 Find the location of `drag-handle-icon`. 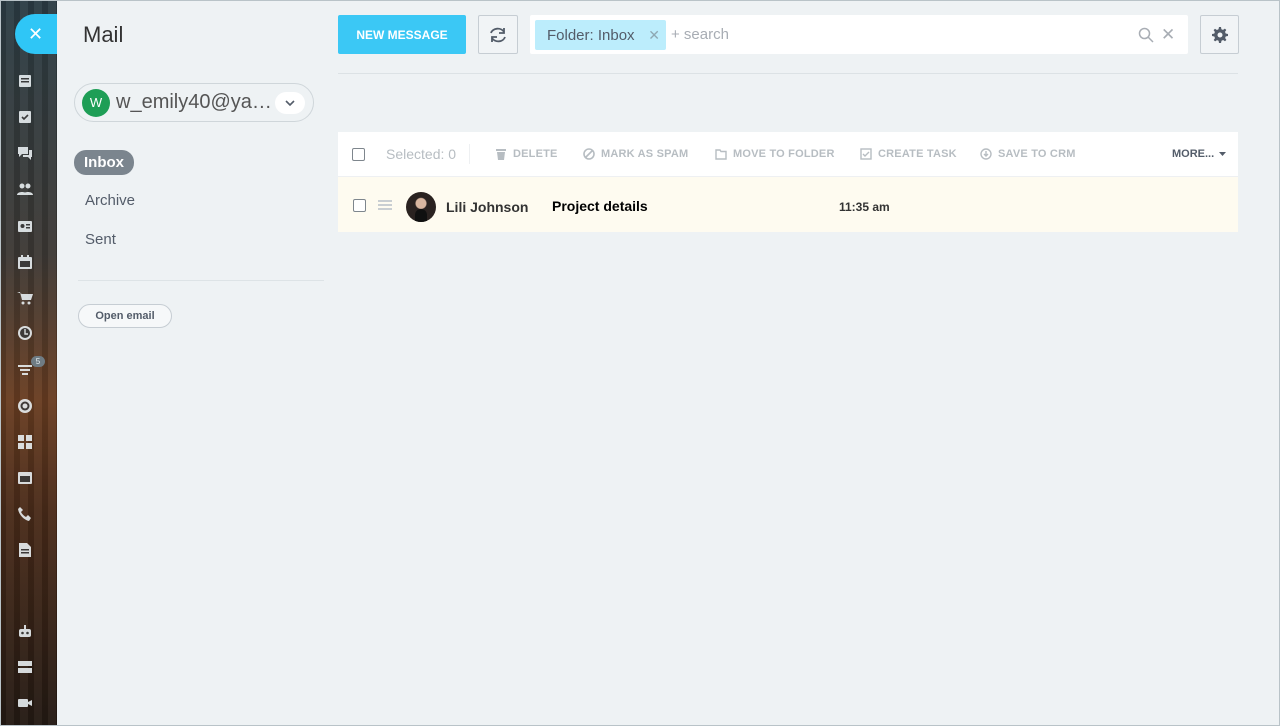

drag-handle-icon is located at coordinates (385, 206).